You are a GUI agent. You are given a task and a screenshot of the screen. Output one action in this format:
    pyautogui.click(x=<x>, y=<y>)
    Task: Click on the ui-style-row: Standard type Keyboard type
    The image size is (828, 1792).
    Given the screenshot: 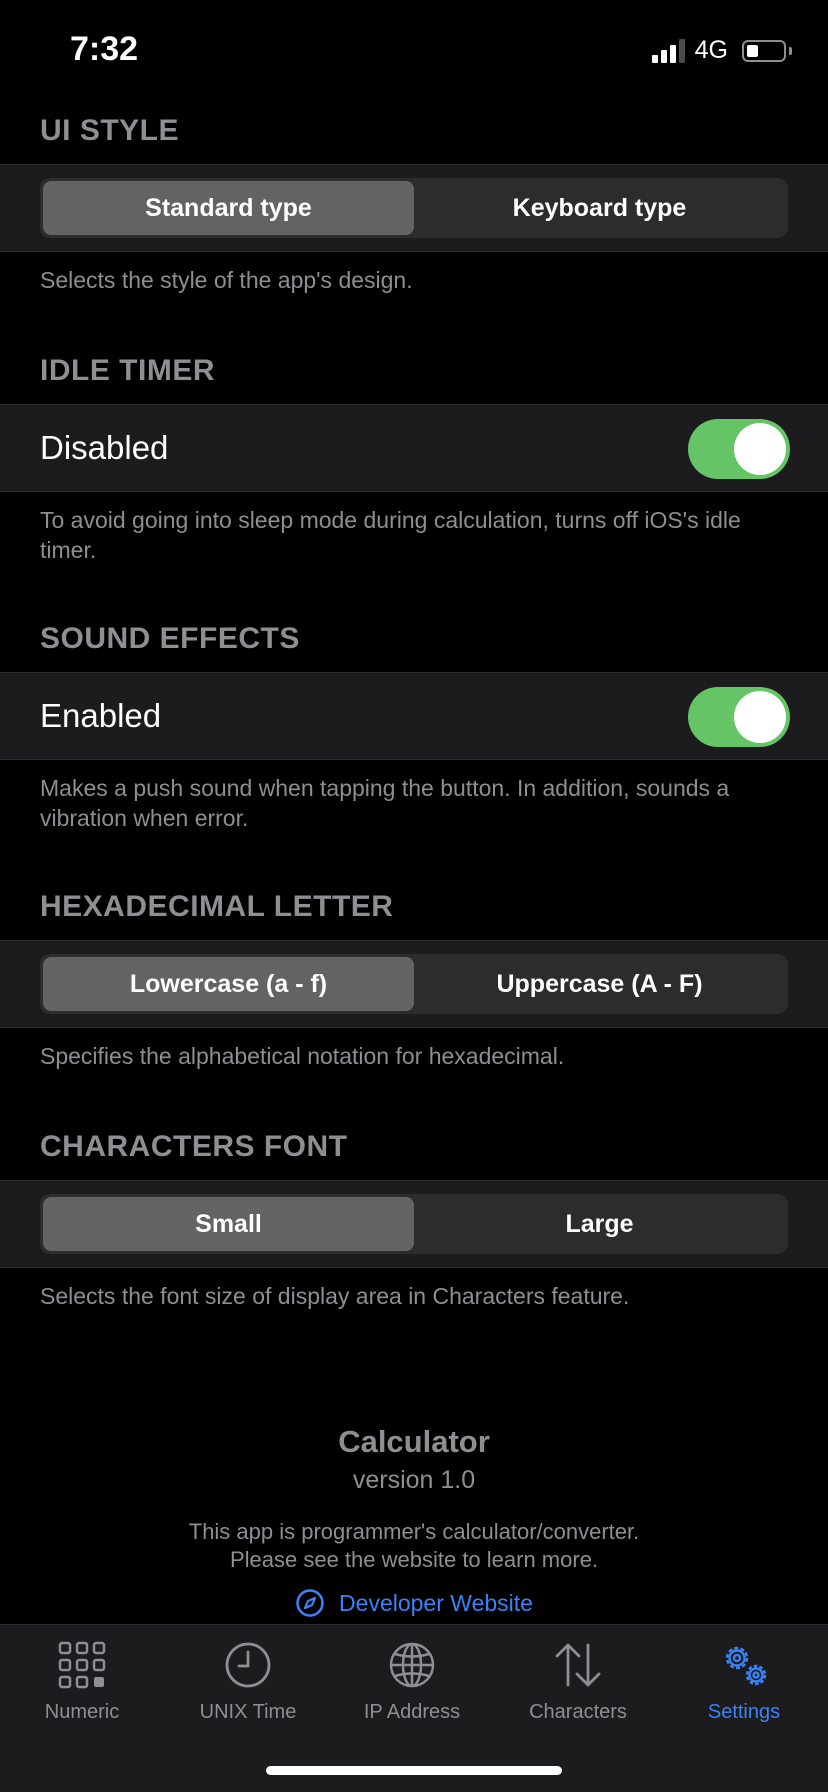 What is the action you would take?
    pyautogui.click(x=414, y=208)
    